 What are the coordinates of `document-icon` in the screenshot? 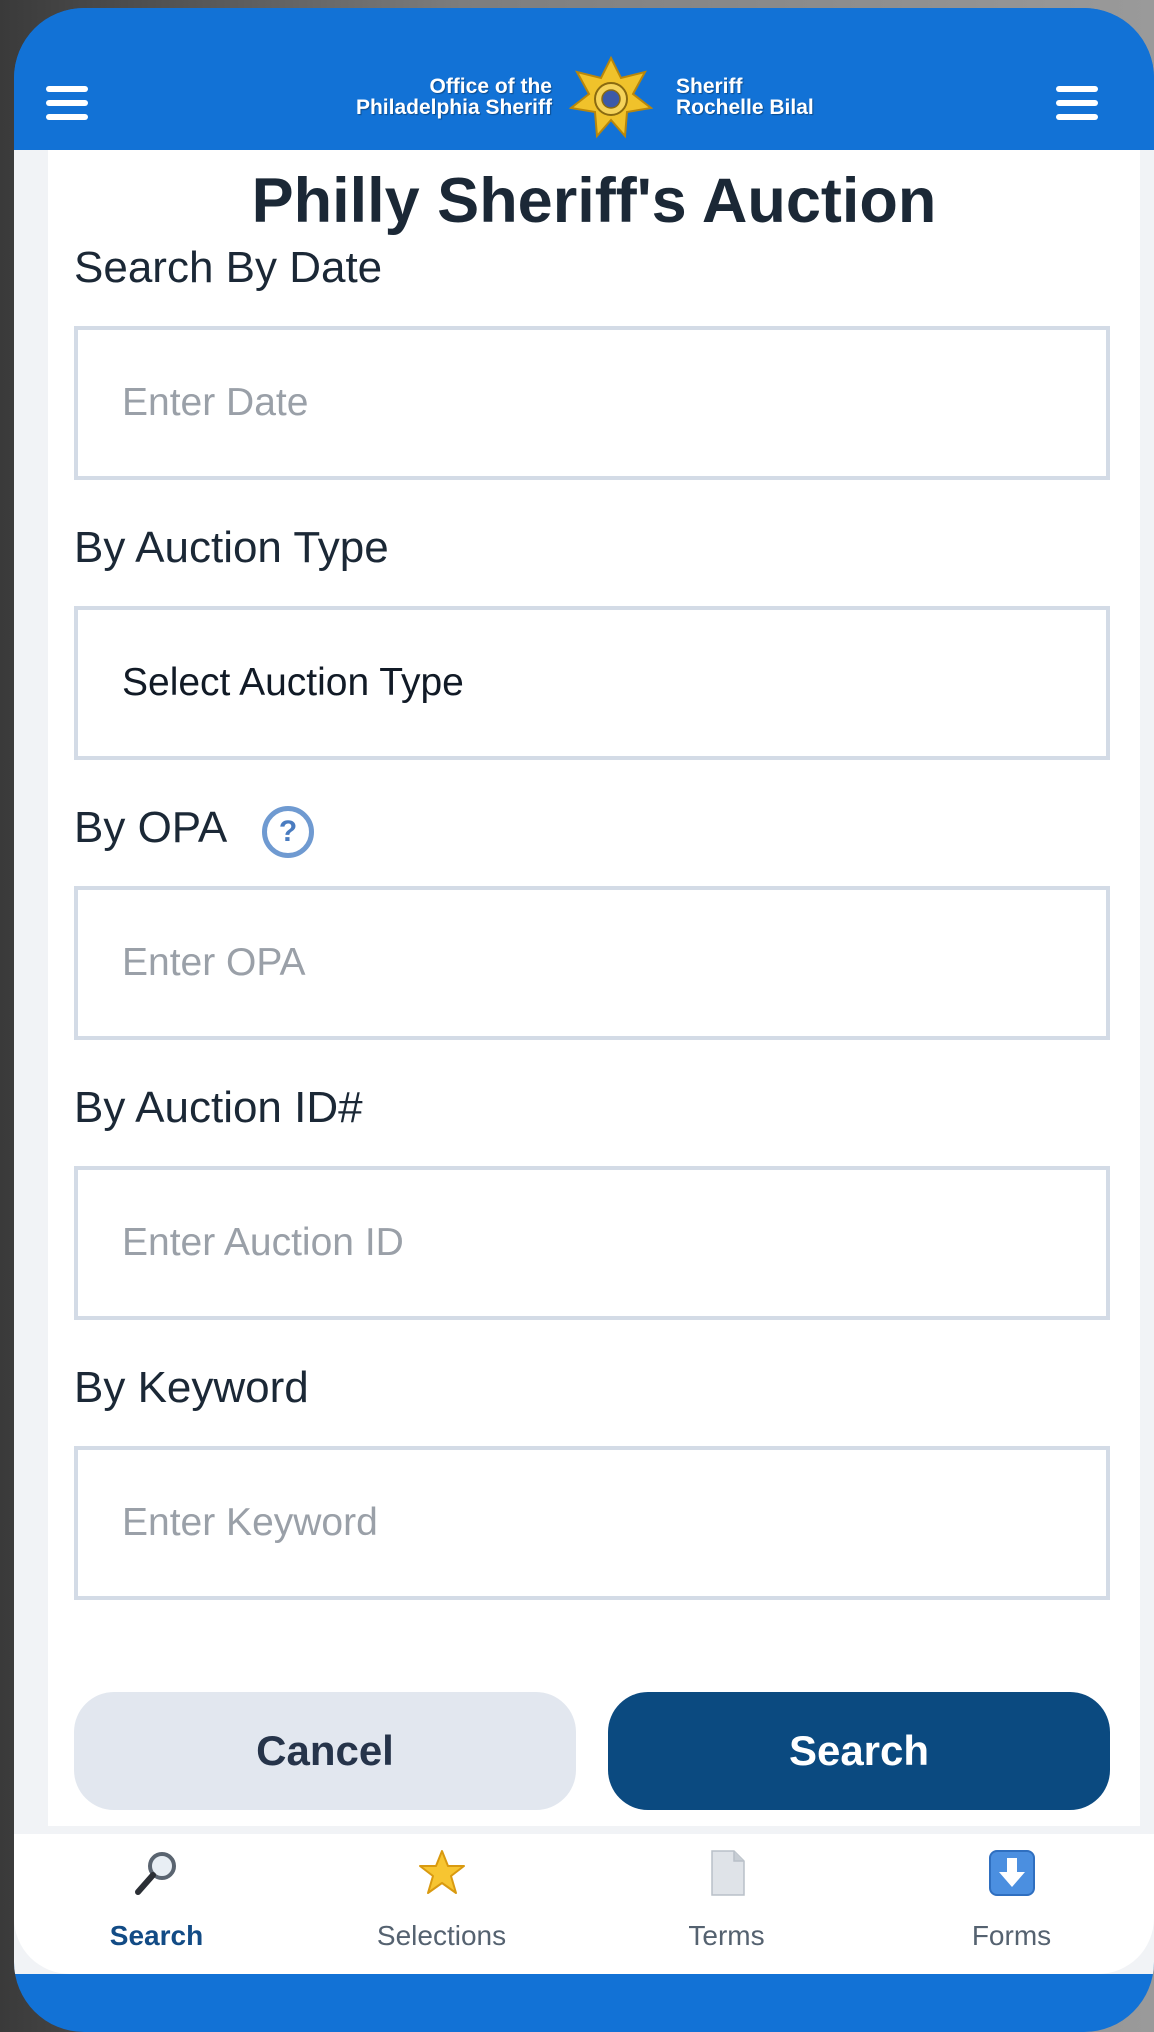 It's located at (727, 1873).